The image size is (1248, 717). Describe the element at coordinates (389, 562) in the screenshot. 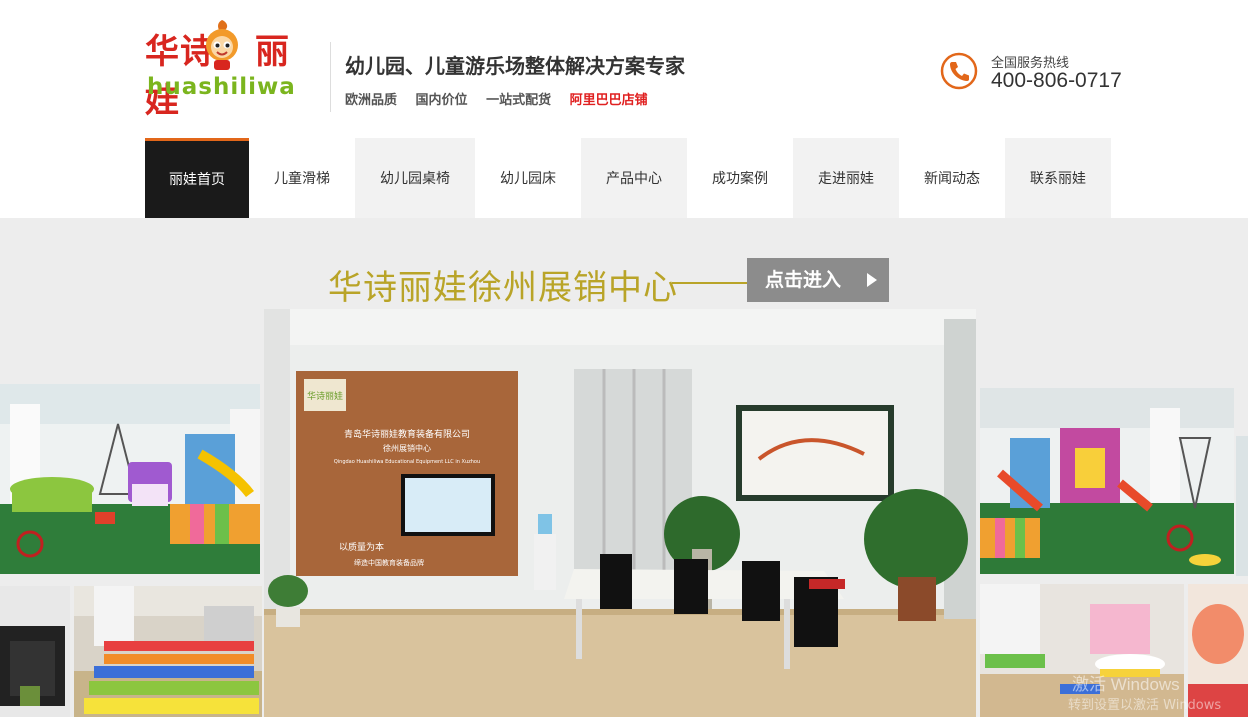

I see `svg-text: 缔造中国教育装备品牌` at that location.